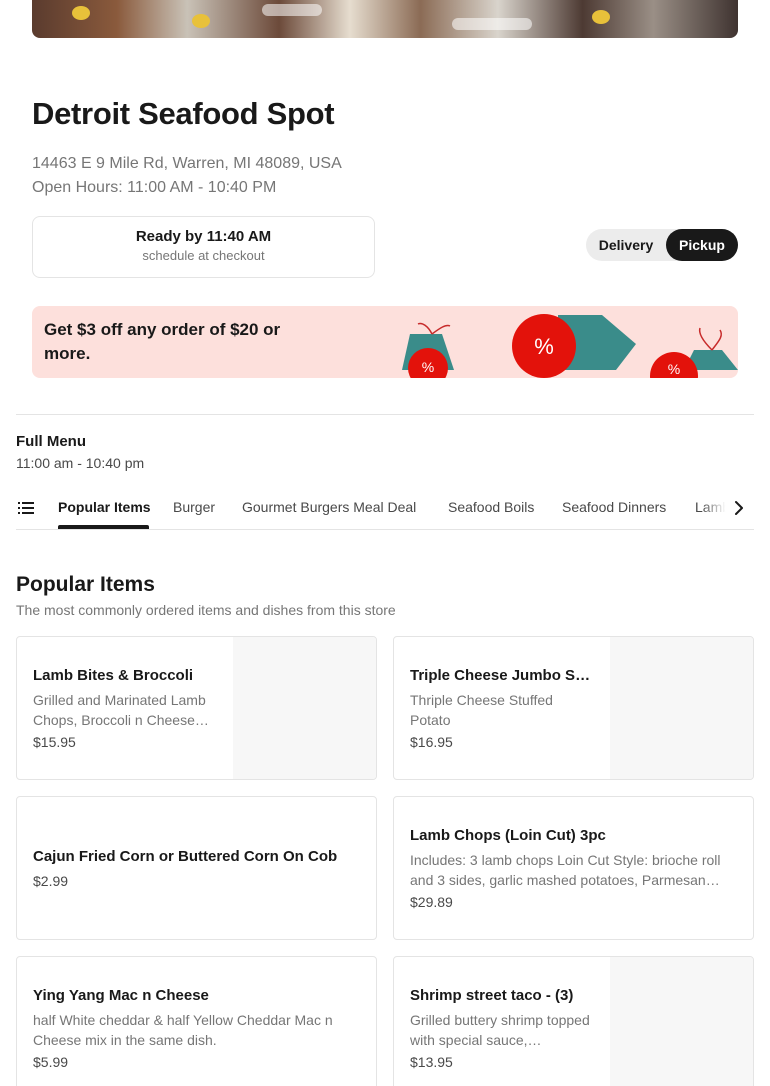 The image size is (770, 1086). I want to click on item-name: Cajun Fried Corn or Buttered Corn On Cob, so click(185, 856).